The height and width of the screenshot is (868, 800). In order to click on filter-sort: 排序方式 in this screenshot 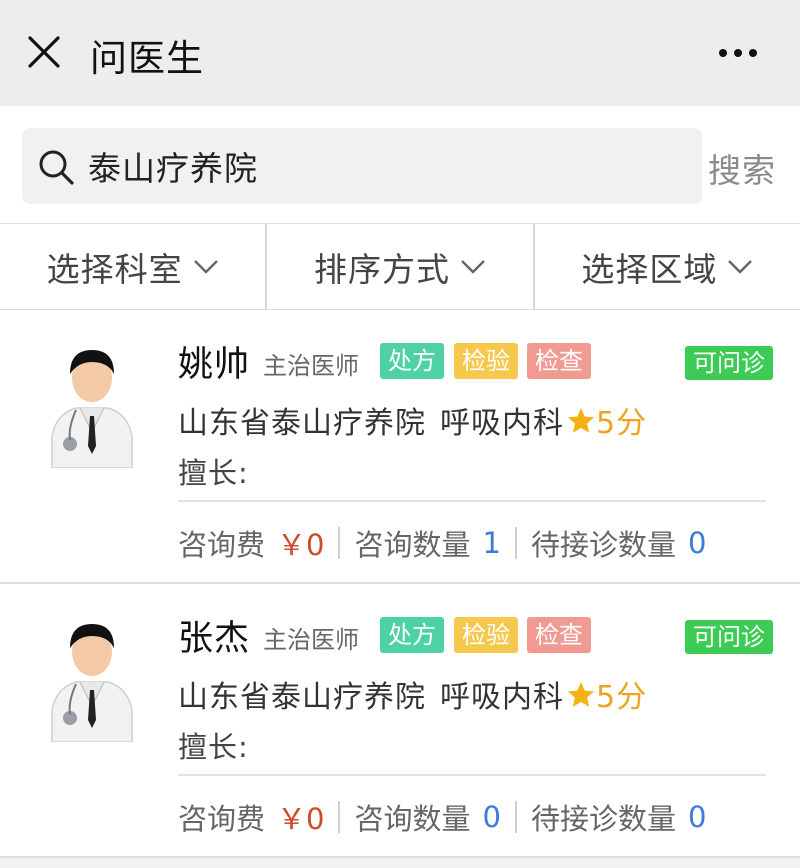, I will do `click(401, 266)`.